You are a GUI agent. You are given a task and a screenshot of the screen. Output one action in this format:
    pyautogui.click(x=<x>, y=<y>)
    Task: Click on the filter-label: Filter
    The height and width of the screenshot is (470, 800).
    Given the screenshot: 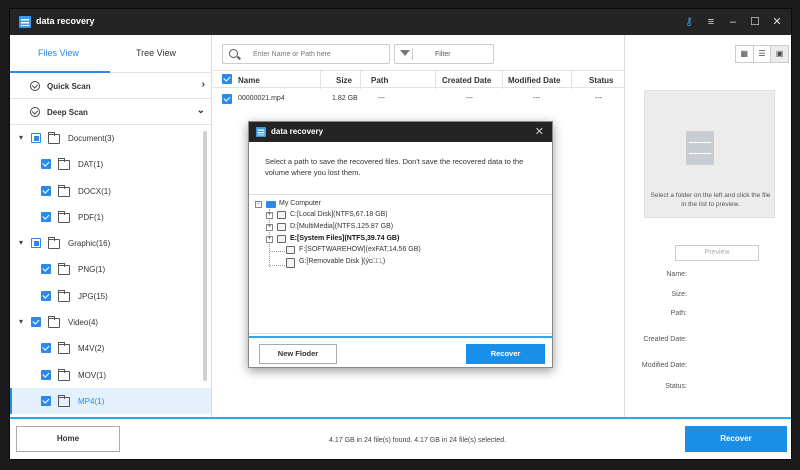 What is the action you would take?
    pyautogui.click(x=443, y=54)
    